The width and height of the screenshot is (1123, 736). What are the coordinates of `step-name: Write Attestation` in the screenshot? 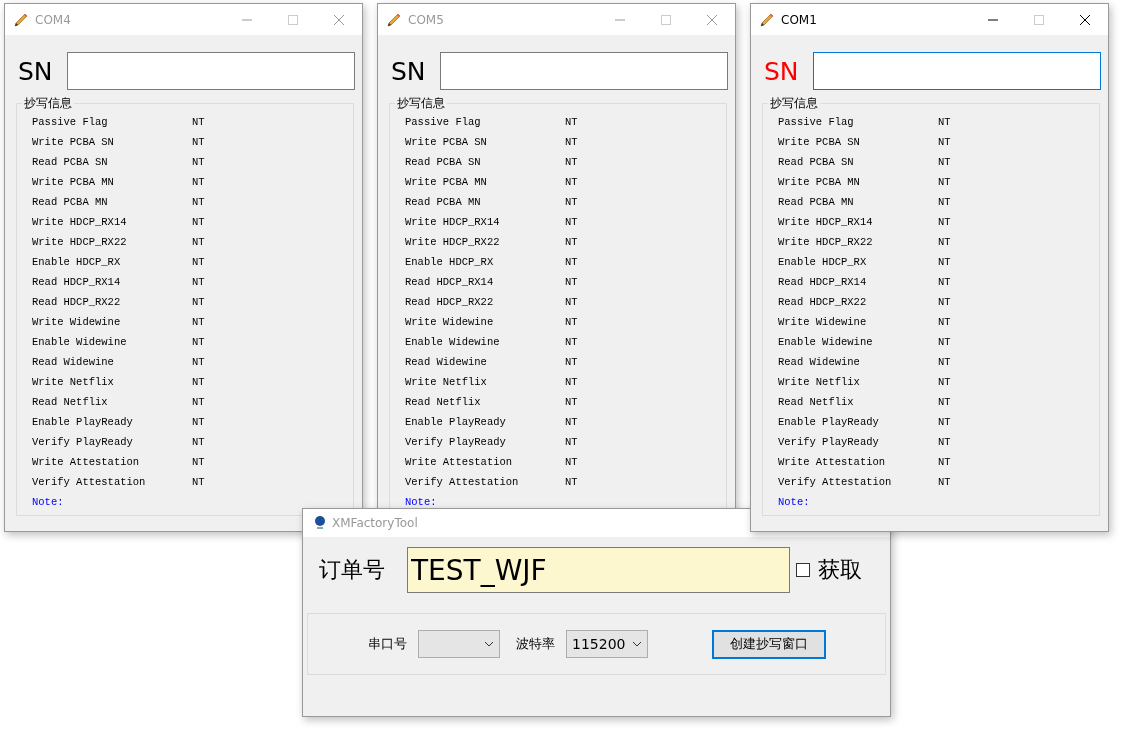 It's located at (832, 462).